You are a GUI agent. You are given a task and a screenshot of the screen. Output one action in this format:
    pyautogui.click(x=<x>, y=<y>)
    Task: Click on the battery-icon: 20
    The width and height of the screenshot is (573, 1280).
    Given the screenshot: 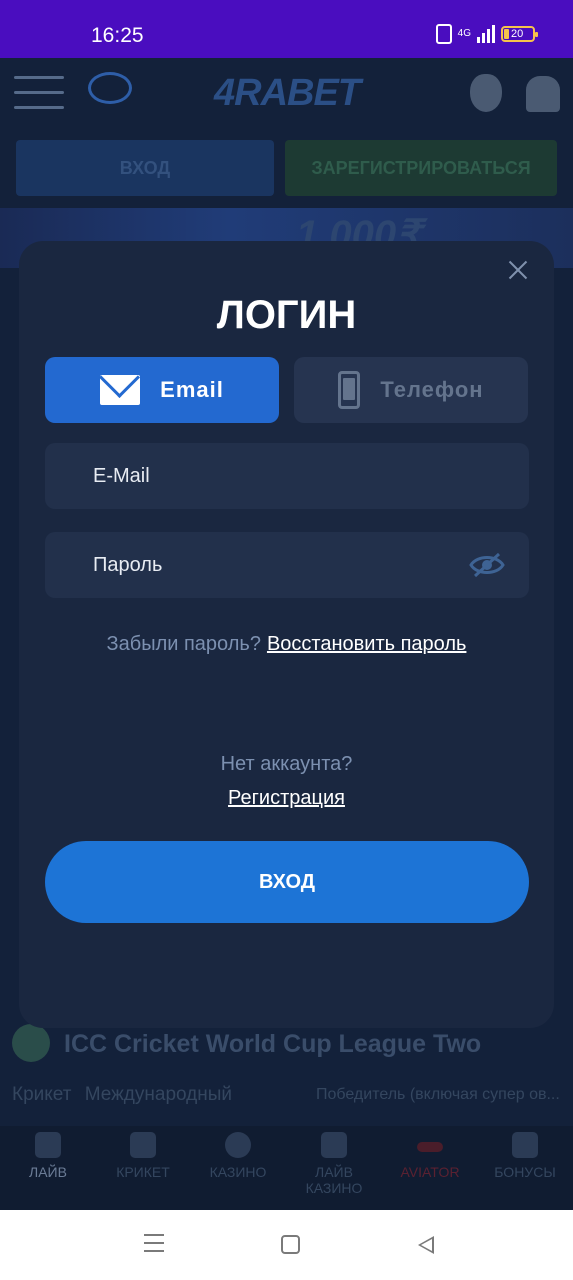 What is the action you would take?
    pyautogui.click(x=519, y=34)
    